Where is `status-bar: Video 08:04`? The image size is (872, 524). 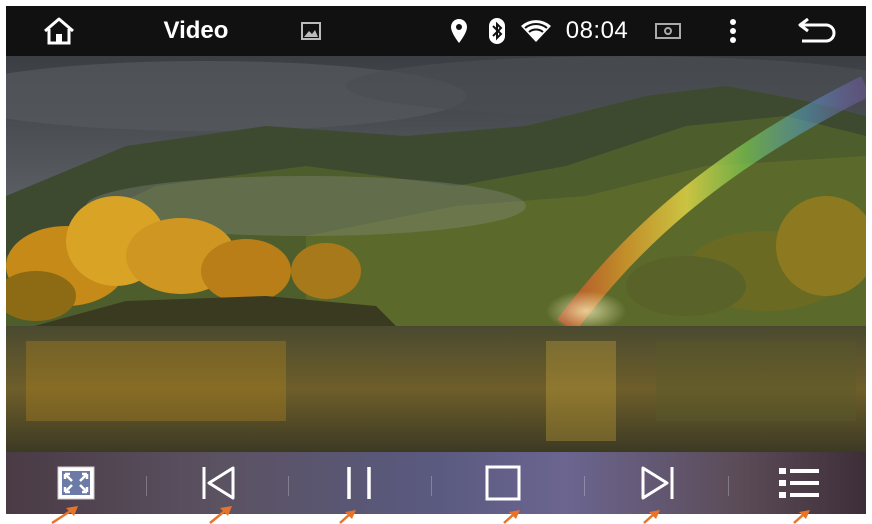 status-bar: Video 08:04 is located at coordinates (436, 31).